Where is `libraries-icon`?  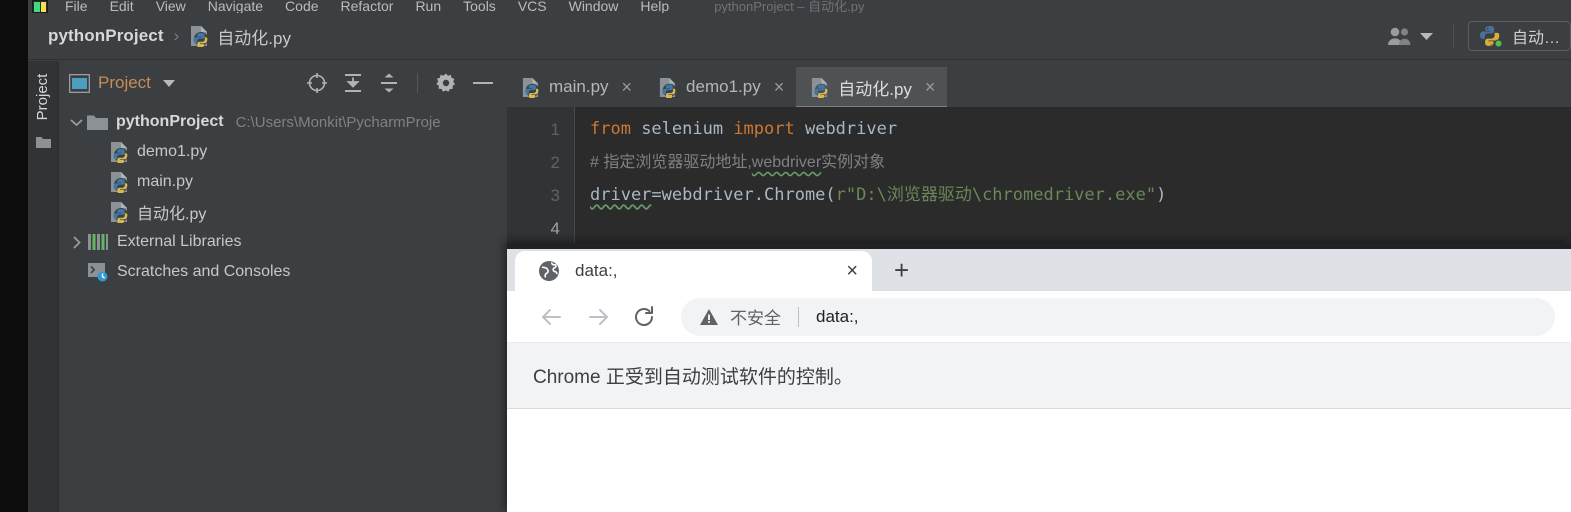
libraries-icon is located at coordinates (98, 242).